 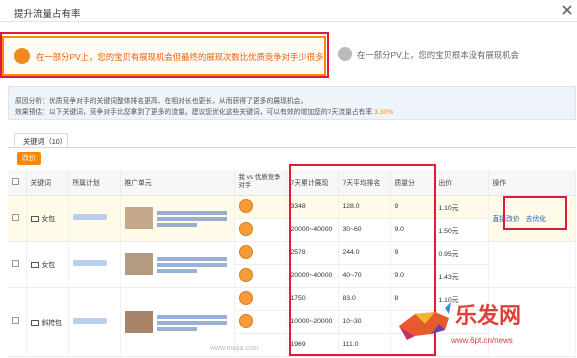 What do you see at coordinates (180, 57) in the screenshot?
I see `tab-has-exposure-label: 在一部分PV上，您的宝贝有展现机会但最终的展现次数比优质竞争对手少很多` at bounding box center [180, 57].